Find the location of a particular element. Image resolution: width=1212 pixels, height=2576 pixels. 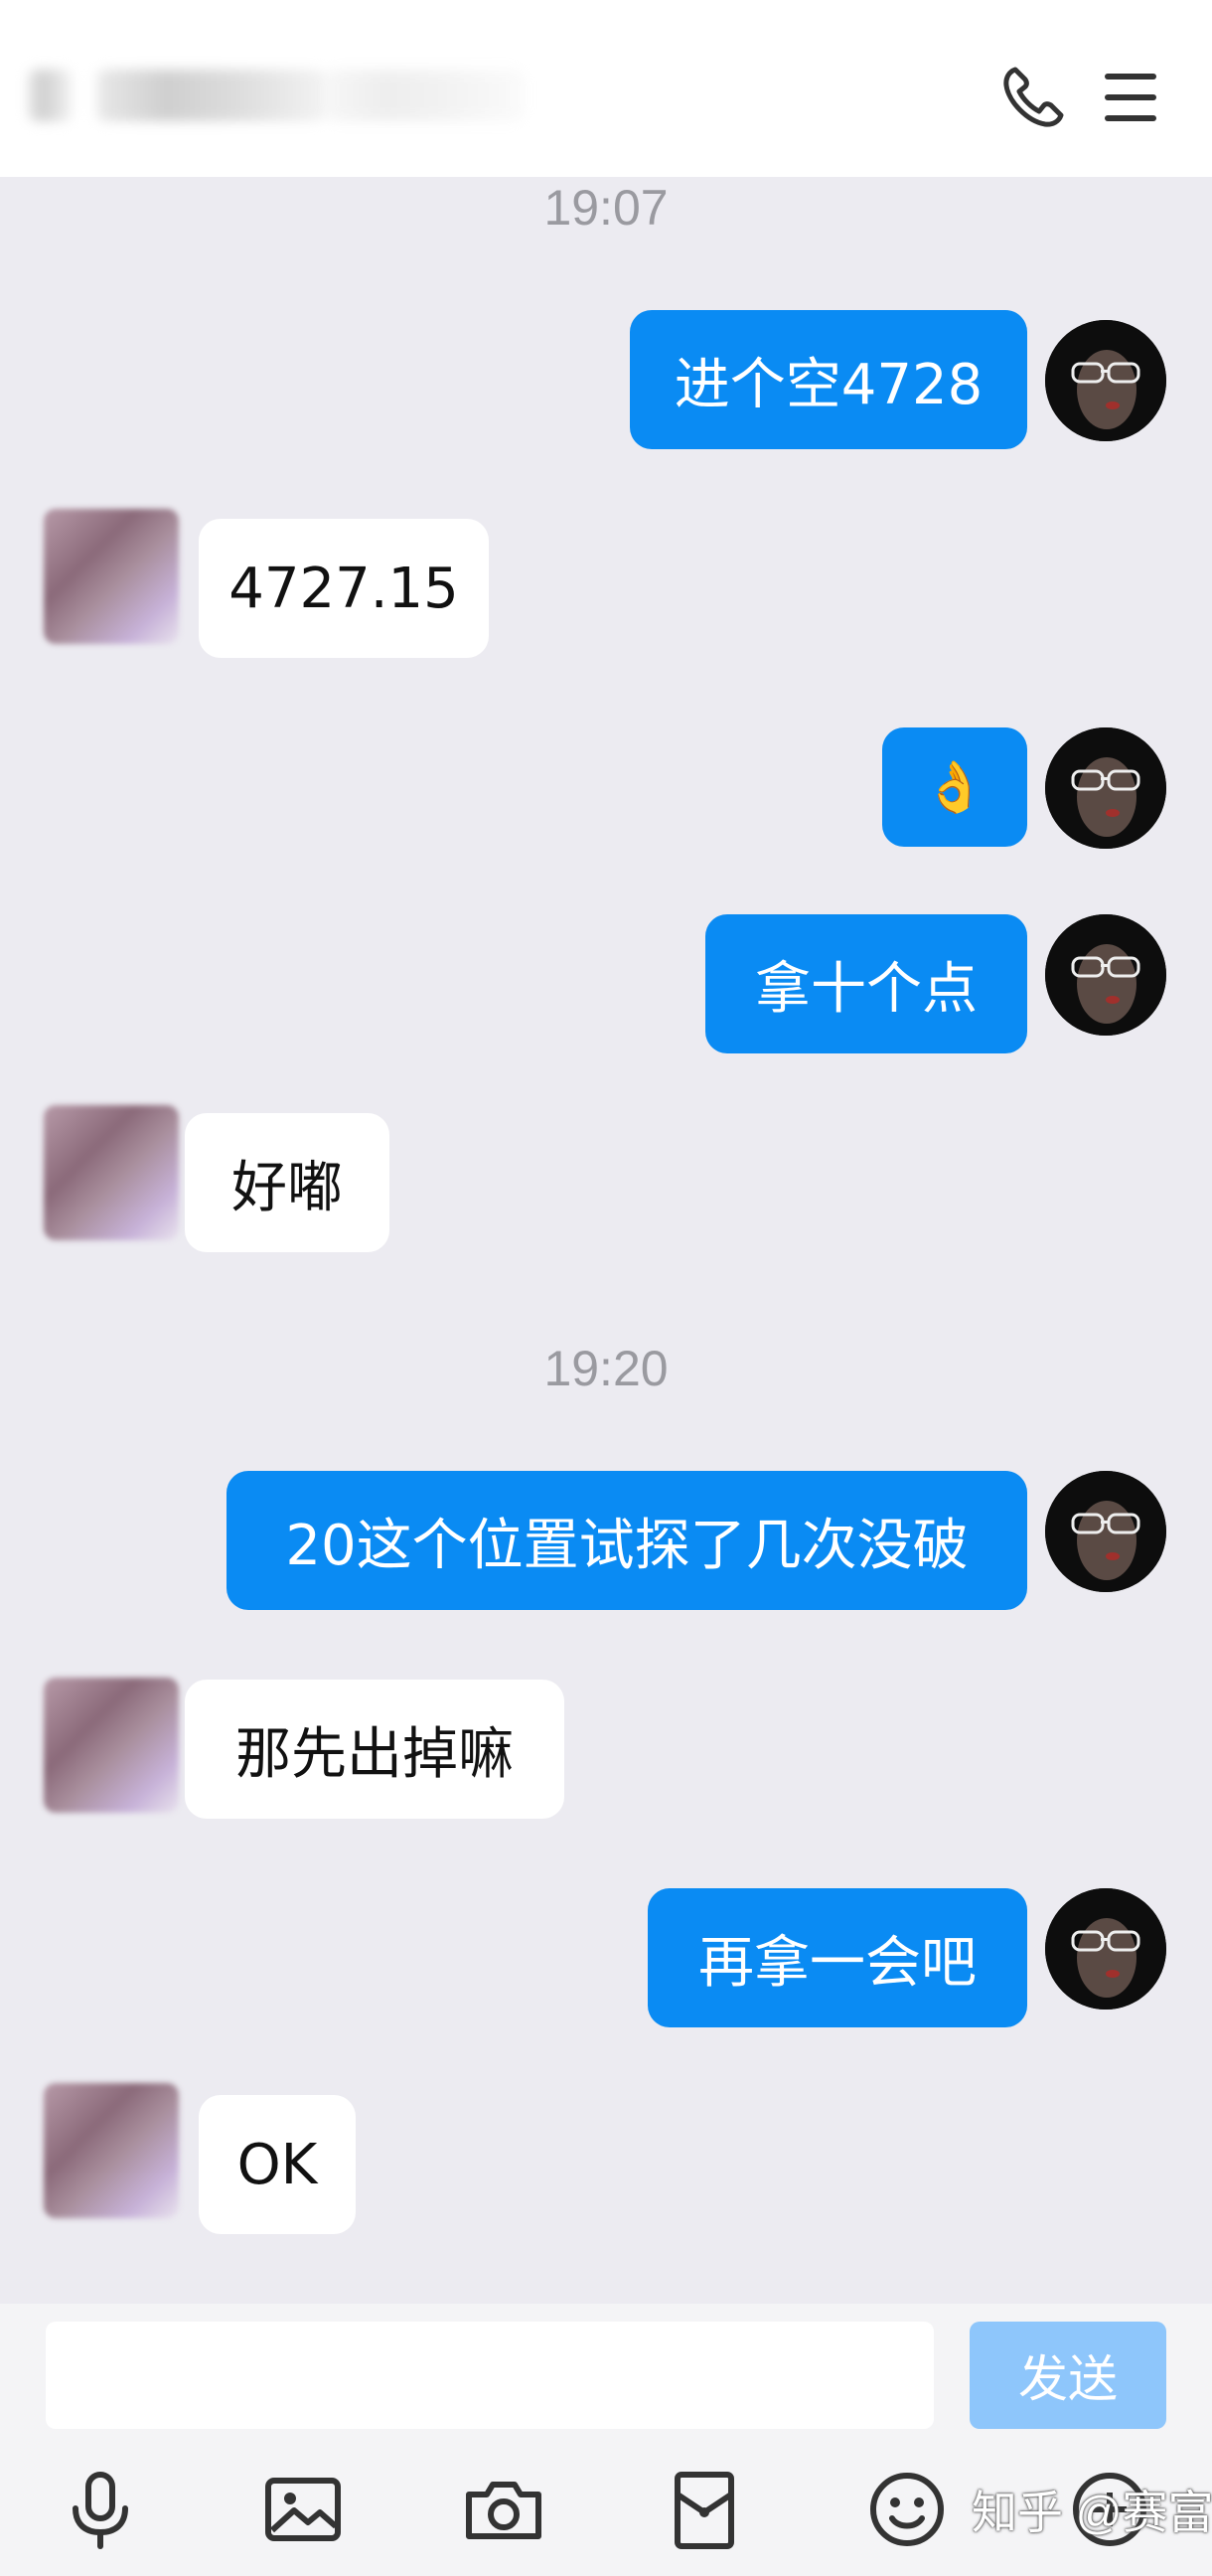

contact-name-blurred is located at coordinates (306, 95).